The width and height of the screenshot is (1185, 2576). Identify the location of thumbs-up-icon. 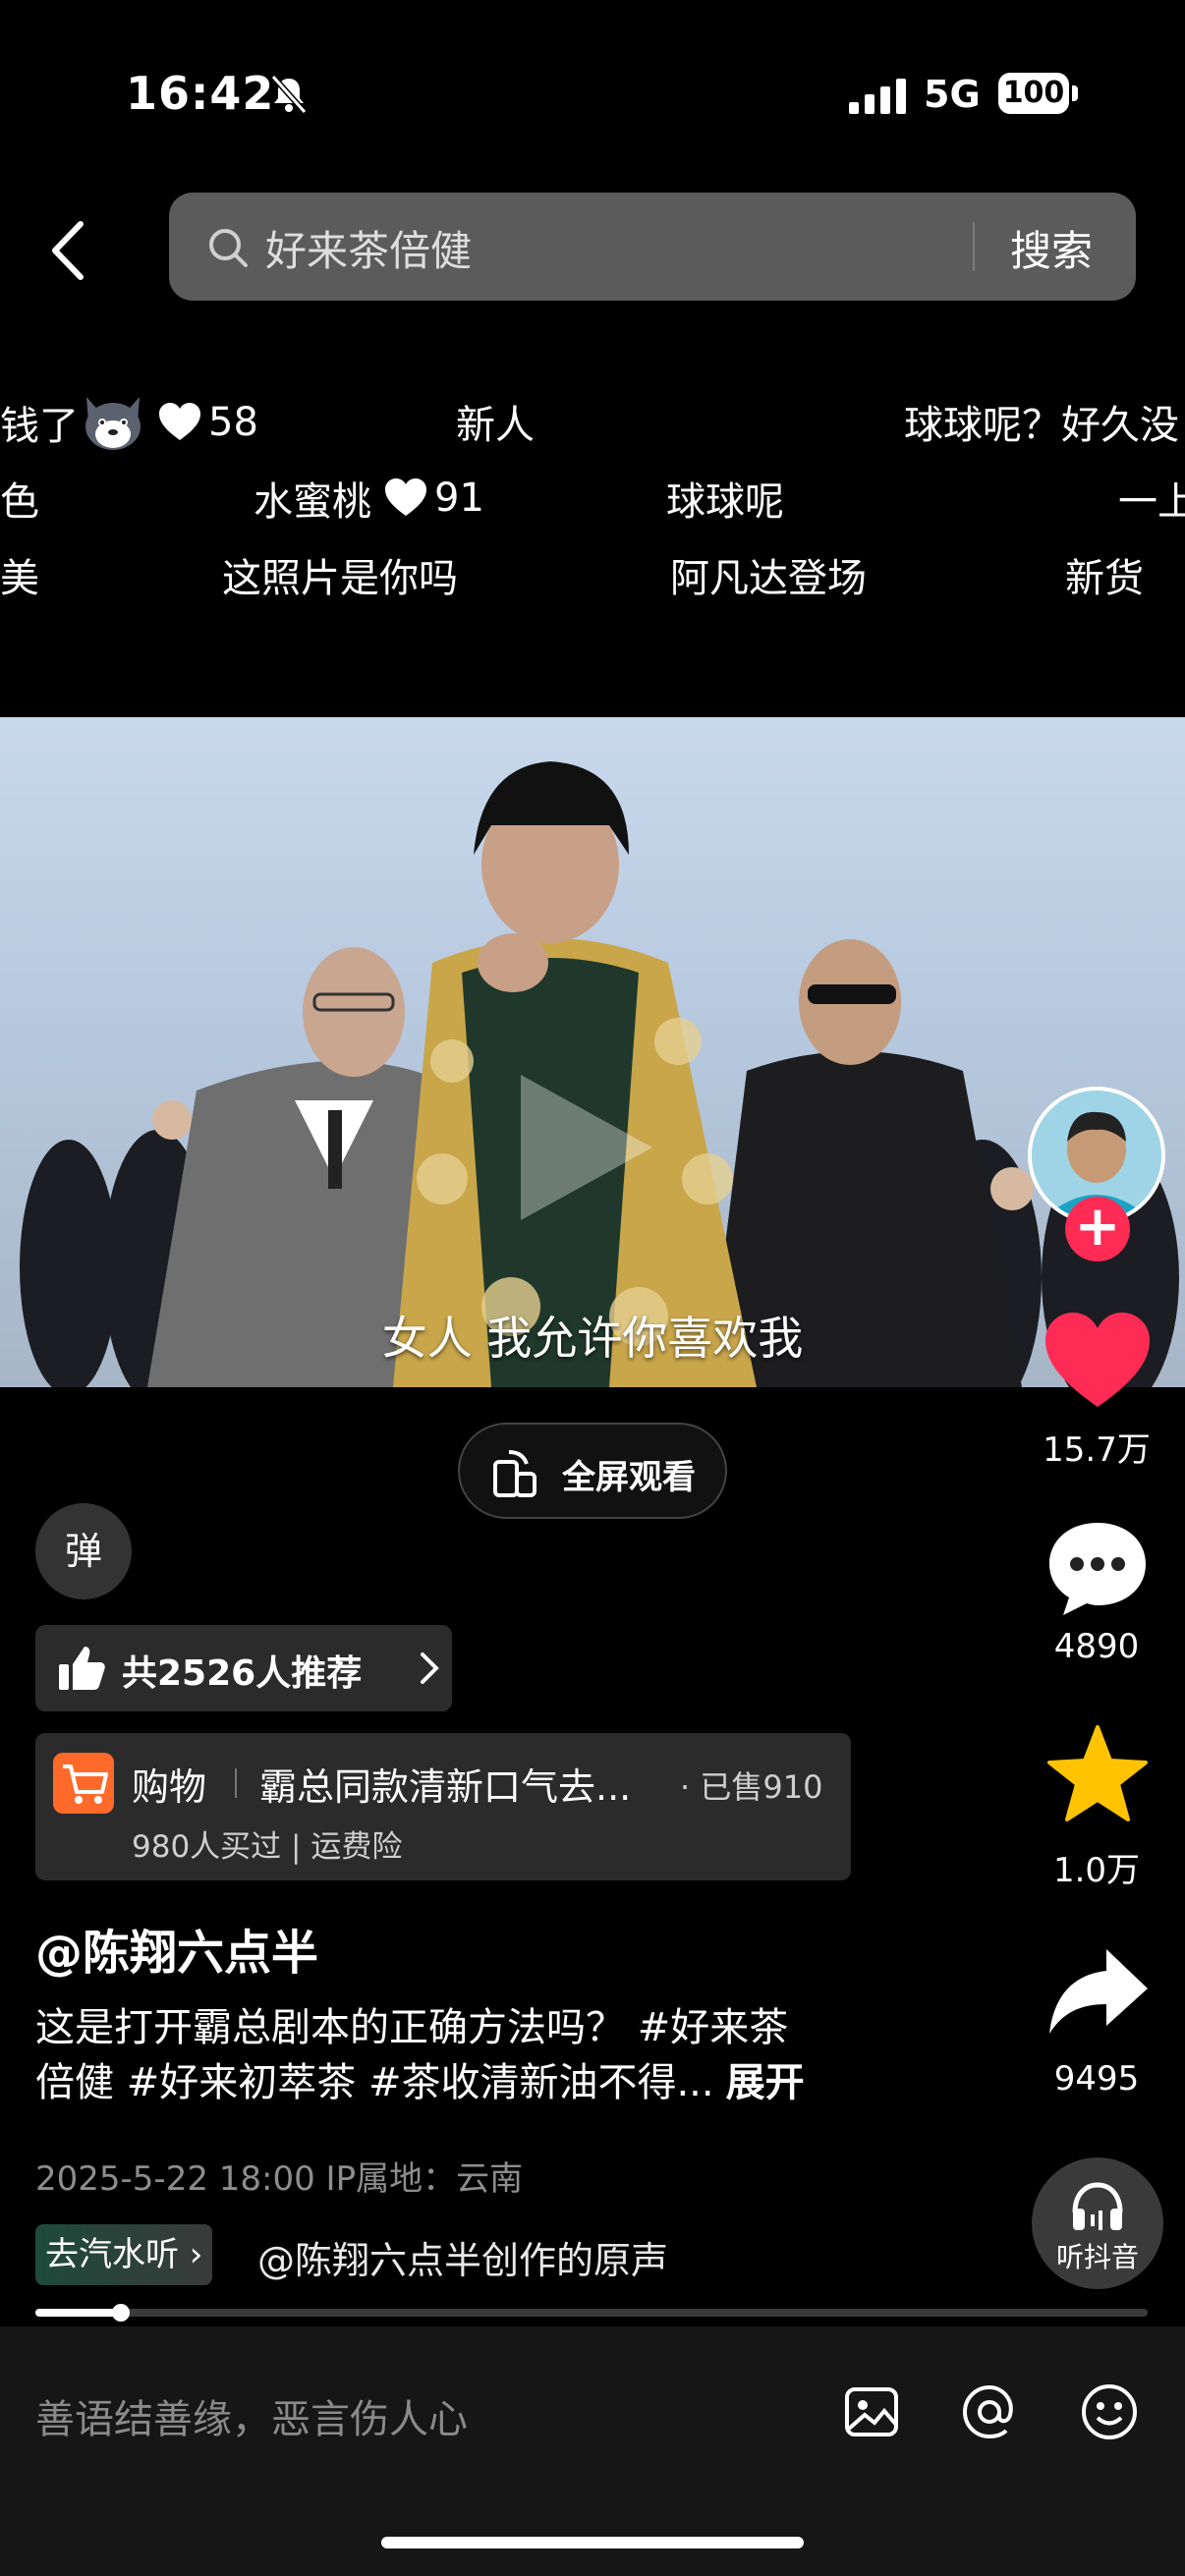
(82, 1668).